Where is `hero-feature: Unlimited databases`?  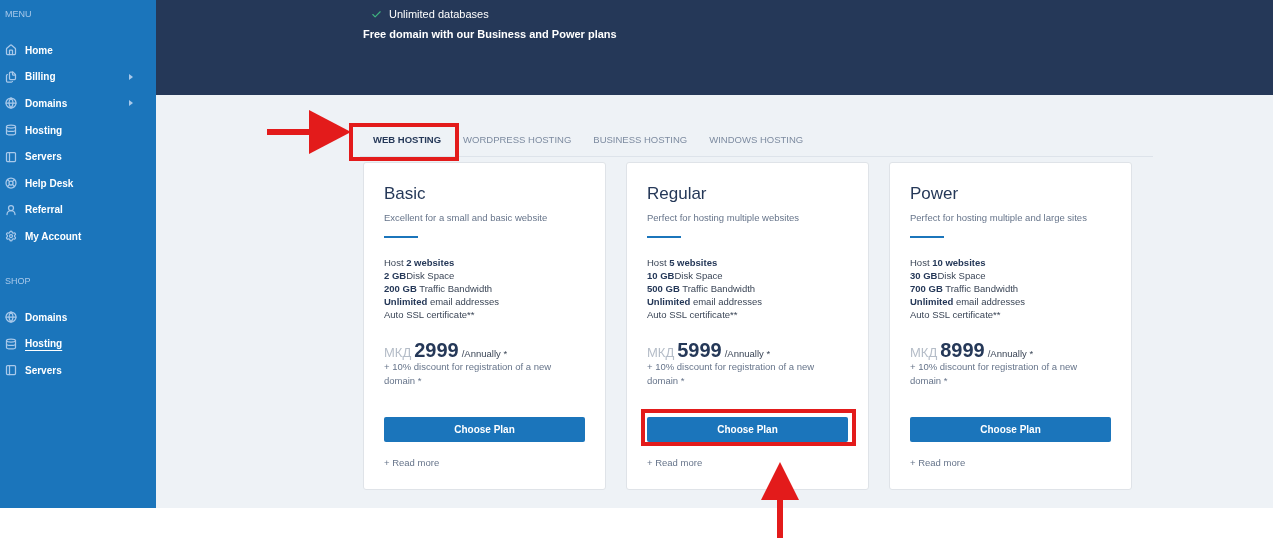 hero-feature: Unlimited databases is located at coordinates (439, 14).